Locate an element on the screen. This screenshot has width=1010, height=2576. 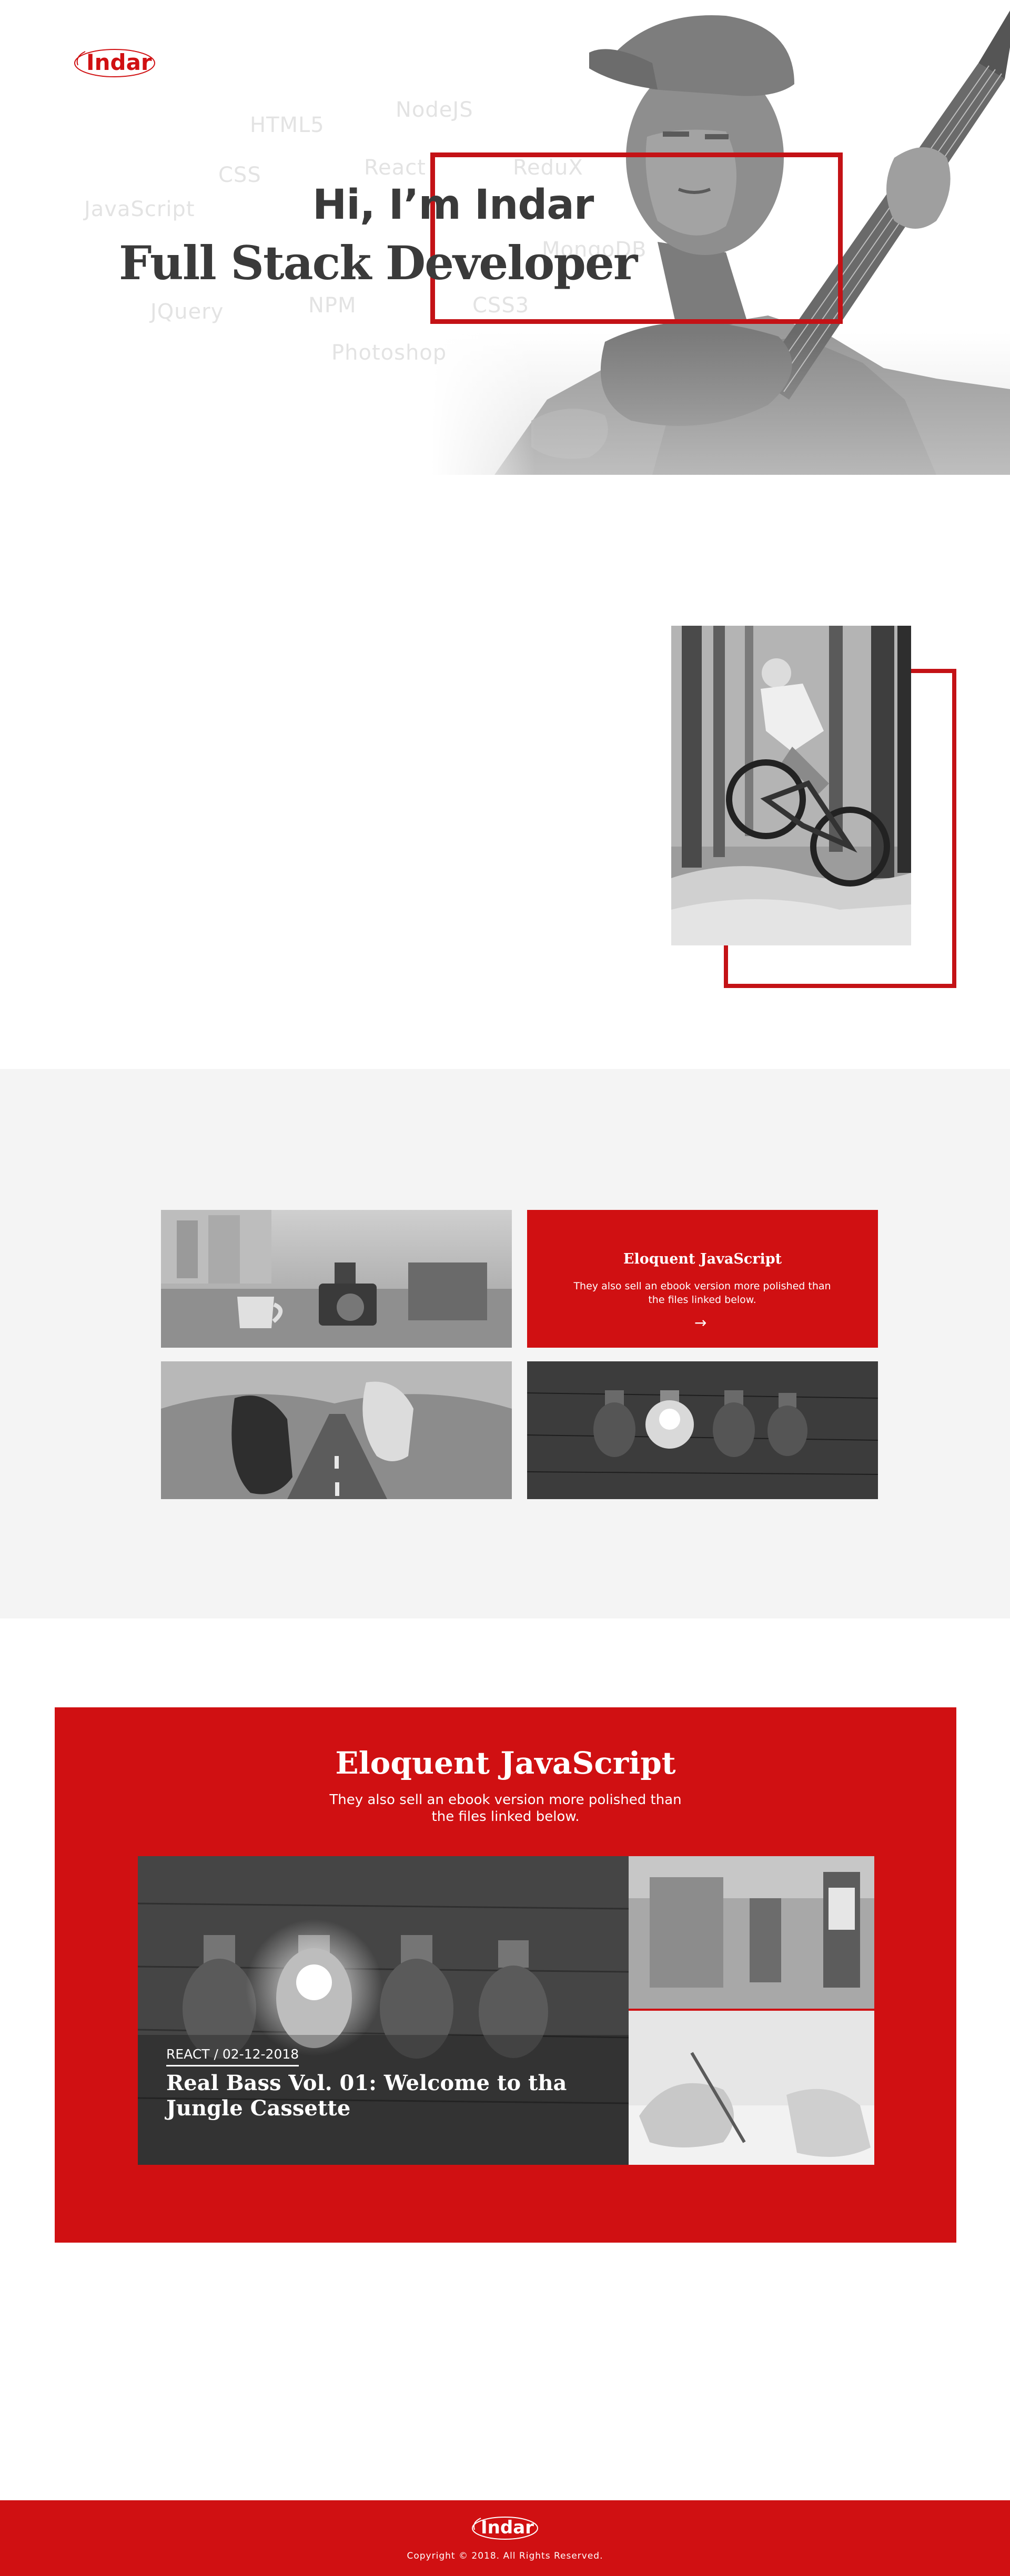
arrow-right-icon: → is located at coordinates (700, 1322).